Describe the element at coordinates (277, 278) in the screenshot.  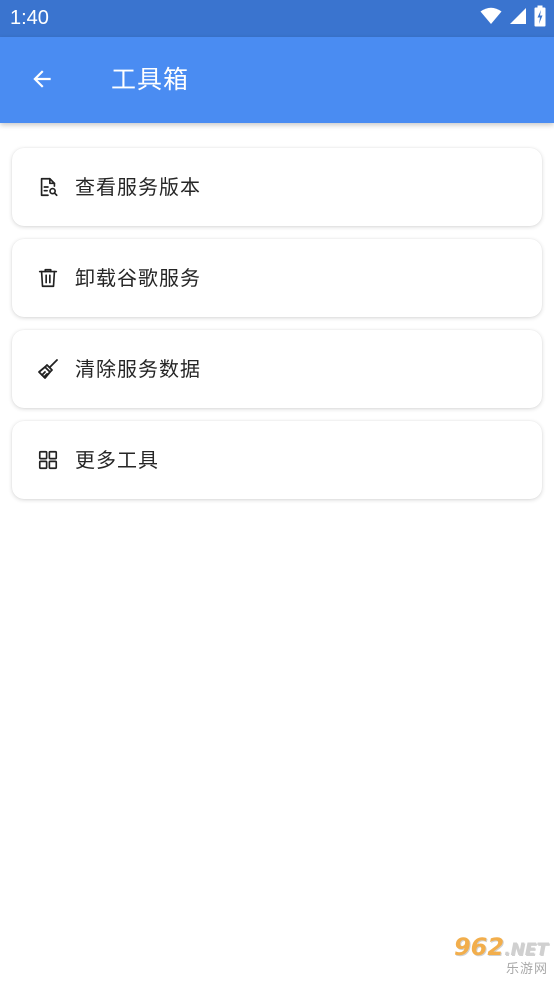
I see `uninstall-google-service-item: 卸载谷歌服务` at that location.